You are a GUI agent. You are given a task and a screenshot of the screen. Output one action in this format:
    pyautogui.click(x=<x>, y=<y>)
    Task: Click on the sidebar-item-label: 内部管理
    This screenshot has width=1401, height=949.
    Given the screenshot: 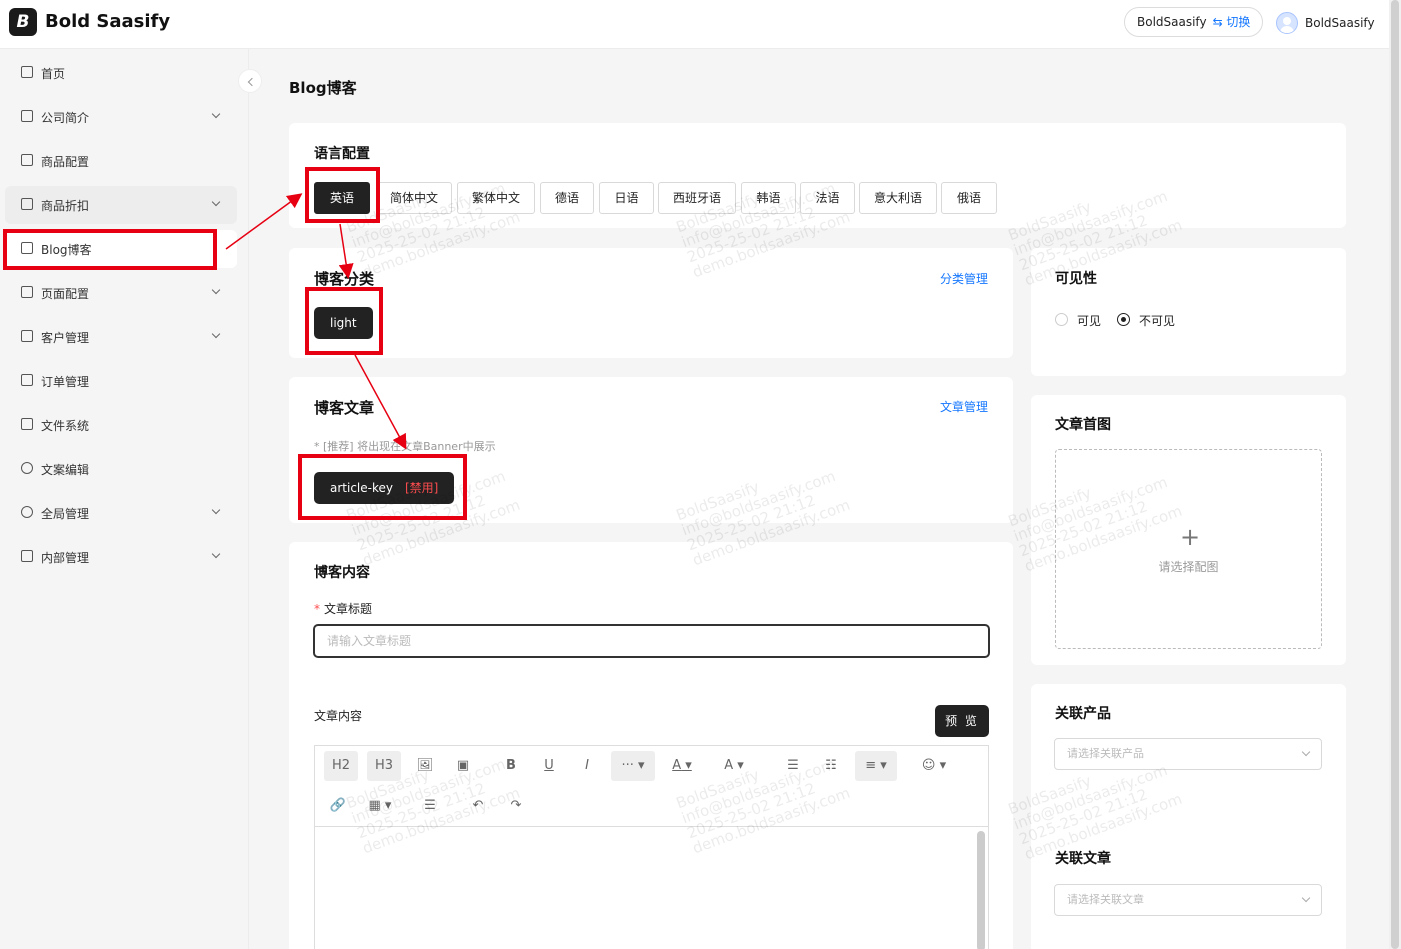 What is the action you would take?
    pyautogui.click(x=65, y=558)
    